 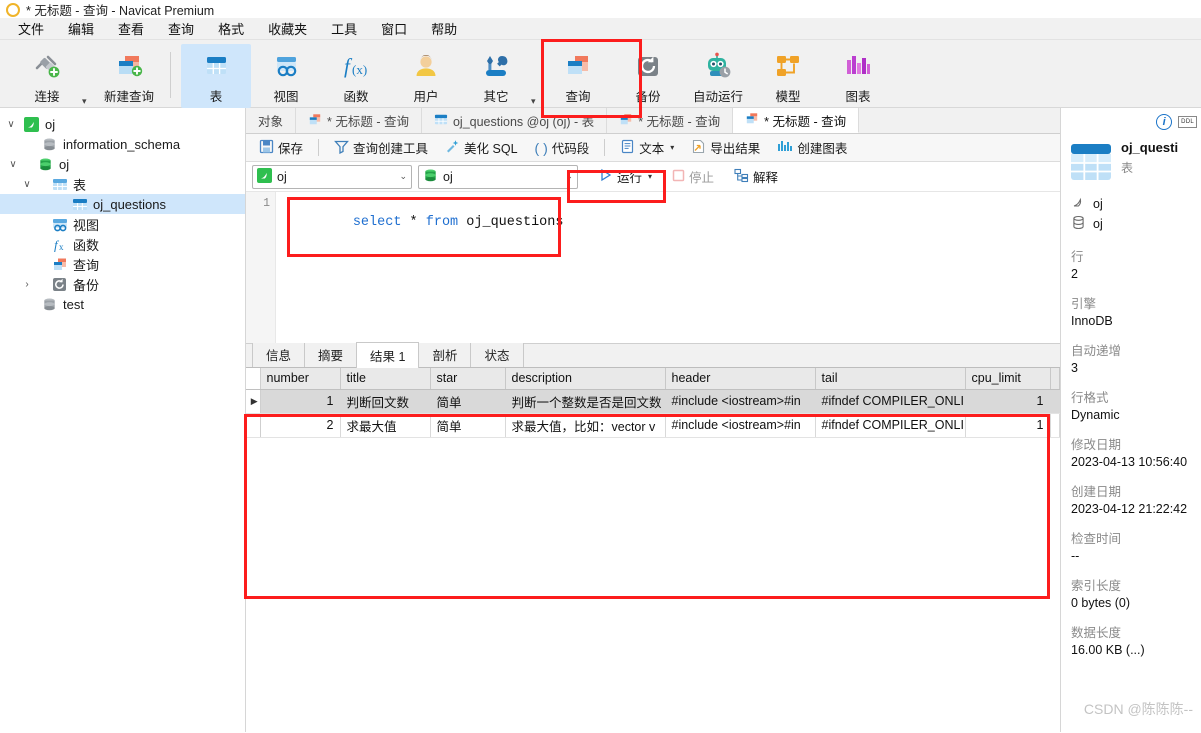 I want to click on toolbar-button-other: 其它, so click(x=496, y=76).